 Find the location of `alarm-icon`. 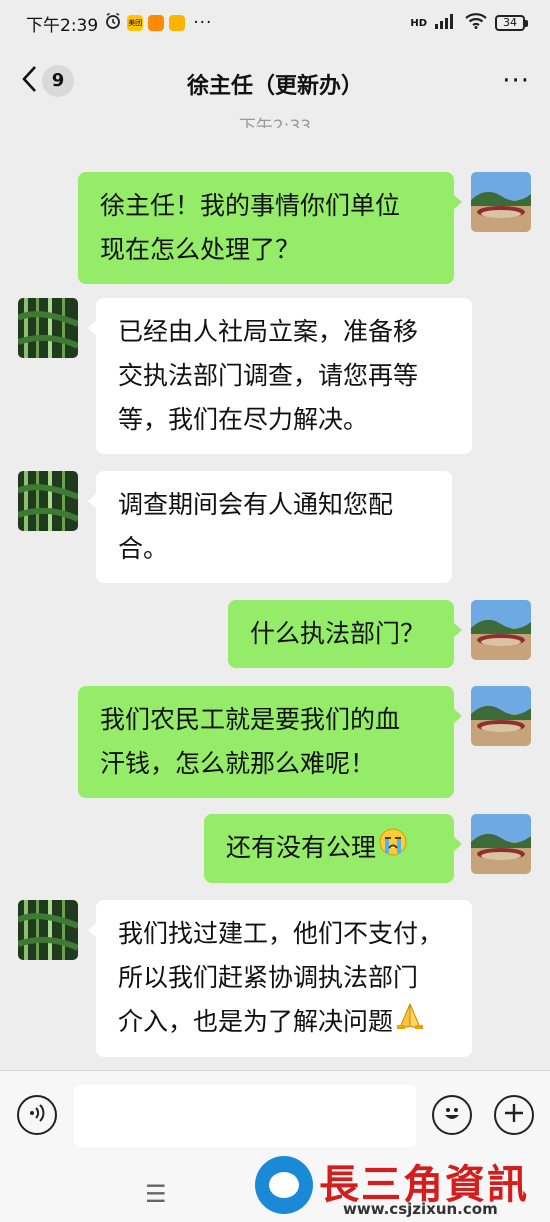

alarm-icon is located at coordinates (113, 23).